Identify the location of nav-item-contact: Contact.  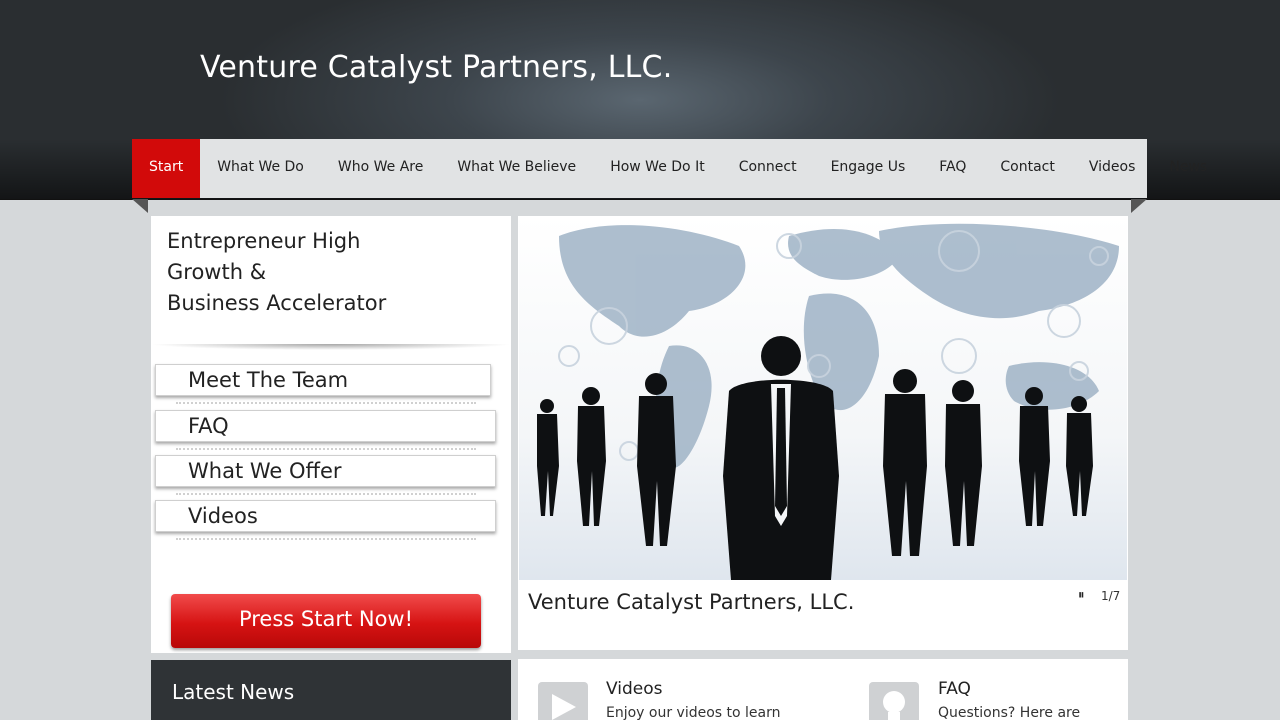
(1027, 168).